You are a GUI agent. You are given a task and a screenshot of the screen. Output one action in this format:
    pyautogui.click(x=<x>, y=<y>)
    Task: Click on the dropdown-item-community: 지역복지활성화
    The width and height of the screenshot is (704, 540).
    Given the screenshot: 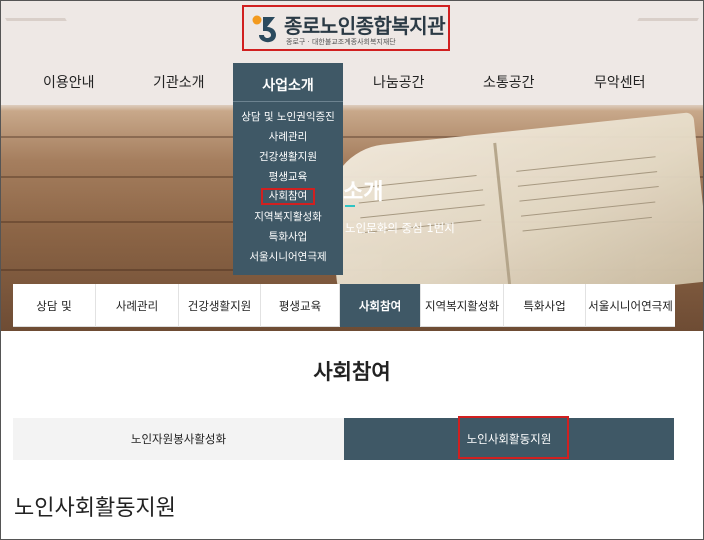 What is the action you would take?
    pyautogui.click(x=288, y=216)
    